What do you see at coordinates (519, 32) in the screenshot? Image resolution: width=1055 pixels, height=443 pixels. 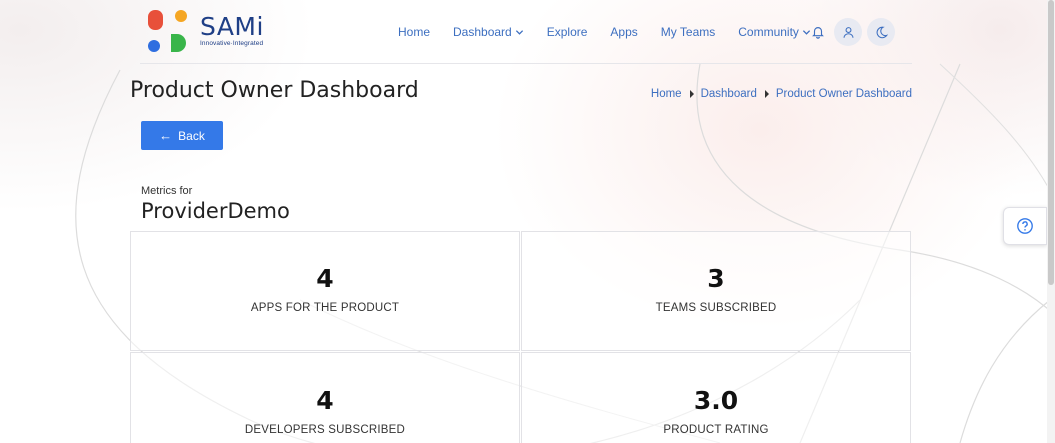 I see `chevron-down-icon` at bounding box center [519, 32].